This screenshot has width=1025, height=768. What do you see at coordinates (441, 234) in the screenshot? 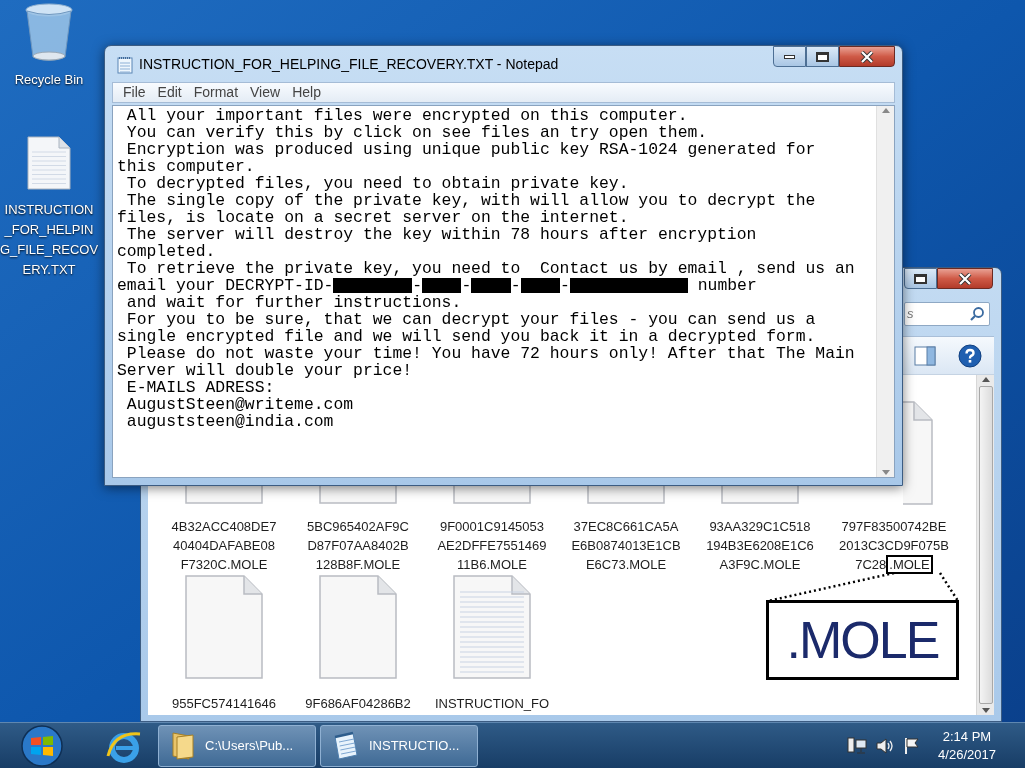
I see `note-text: The server will destroy the key within 78 hours after encryption` at bounding box center [441, 234].